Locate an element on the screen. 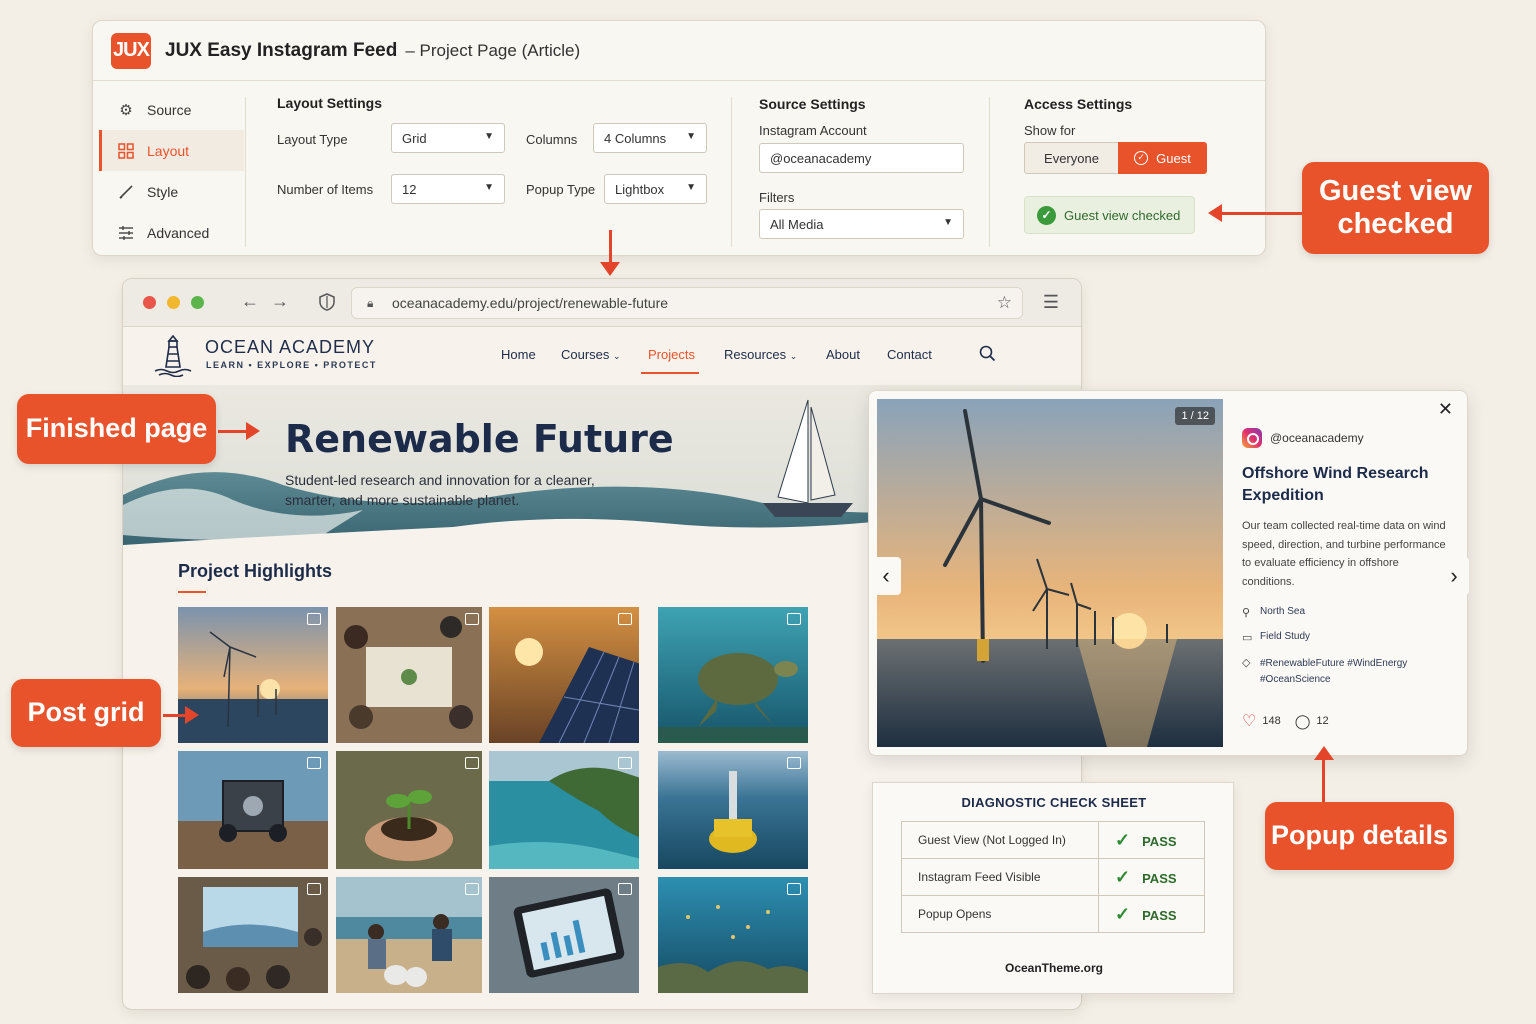  post-buoy is located at coordinates (733, 810).